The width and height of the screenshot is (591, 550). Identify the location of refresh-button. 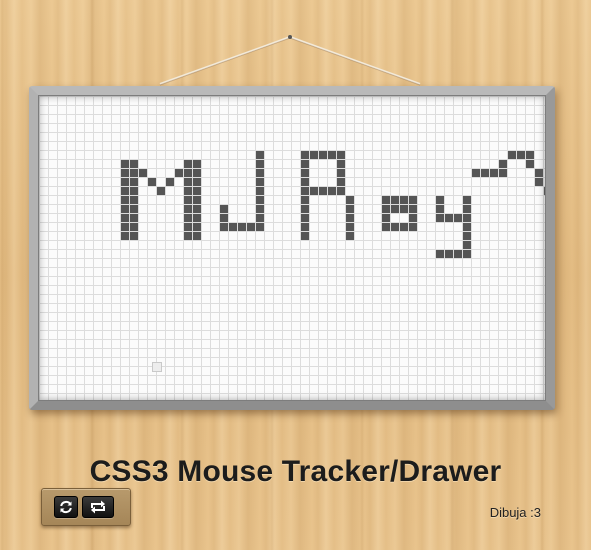
(66, 507).